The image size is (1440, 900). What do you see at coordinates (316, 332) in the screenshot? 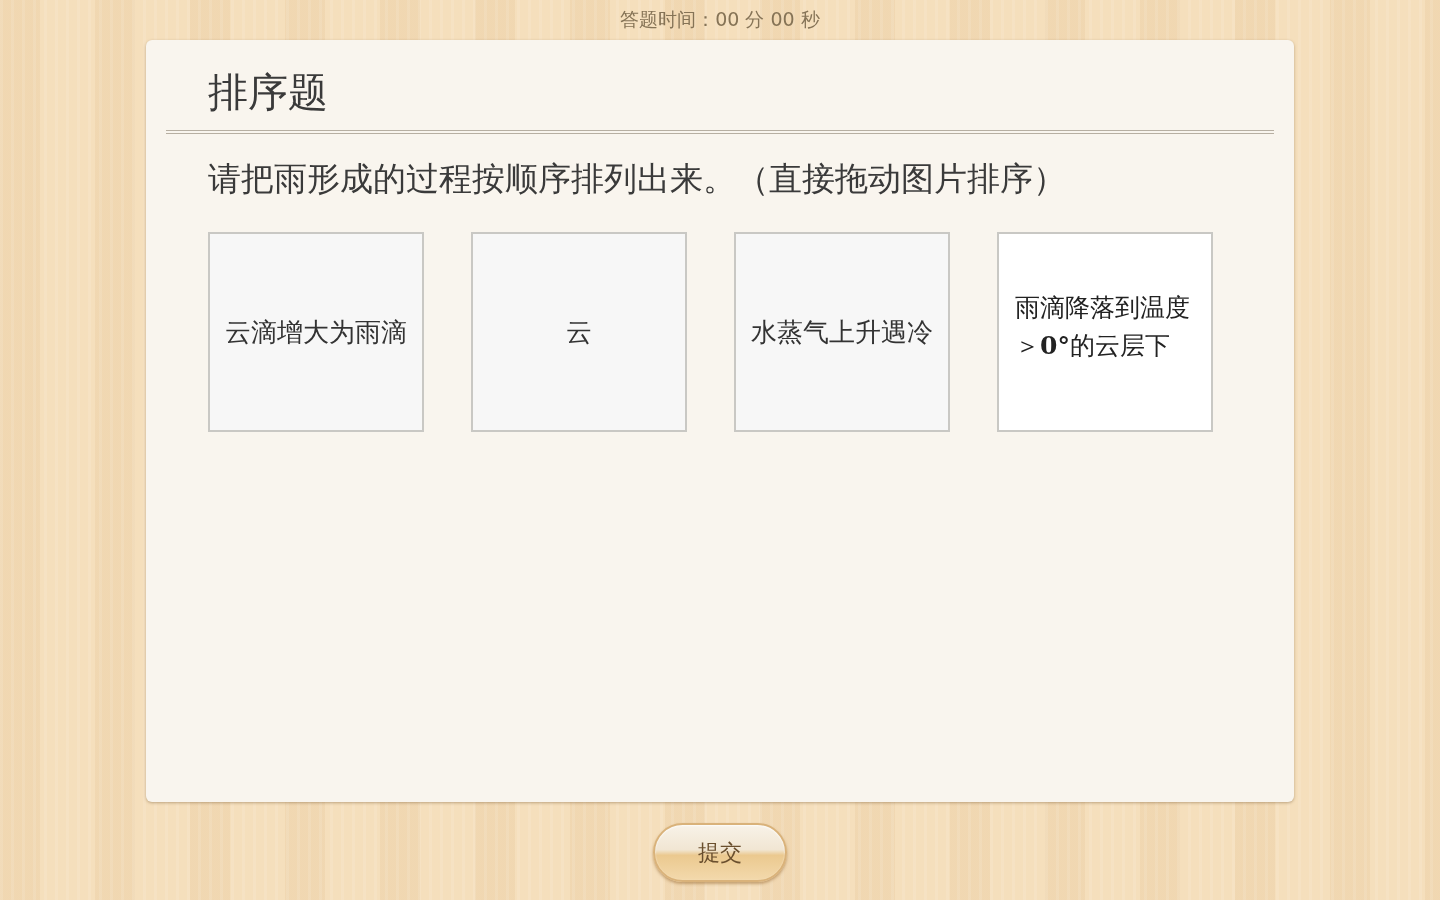
I see `sort-card: 云滴增大为雨滴` at bounding box center [316, 332].